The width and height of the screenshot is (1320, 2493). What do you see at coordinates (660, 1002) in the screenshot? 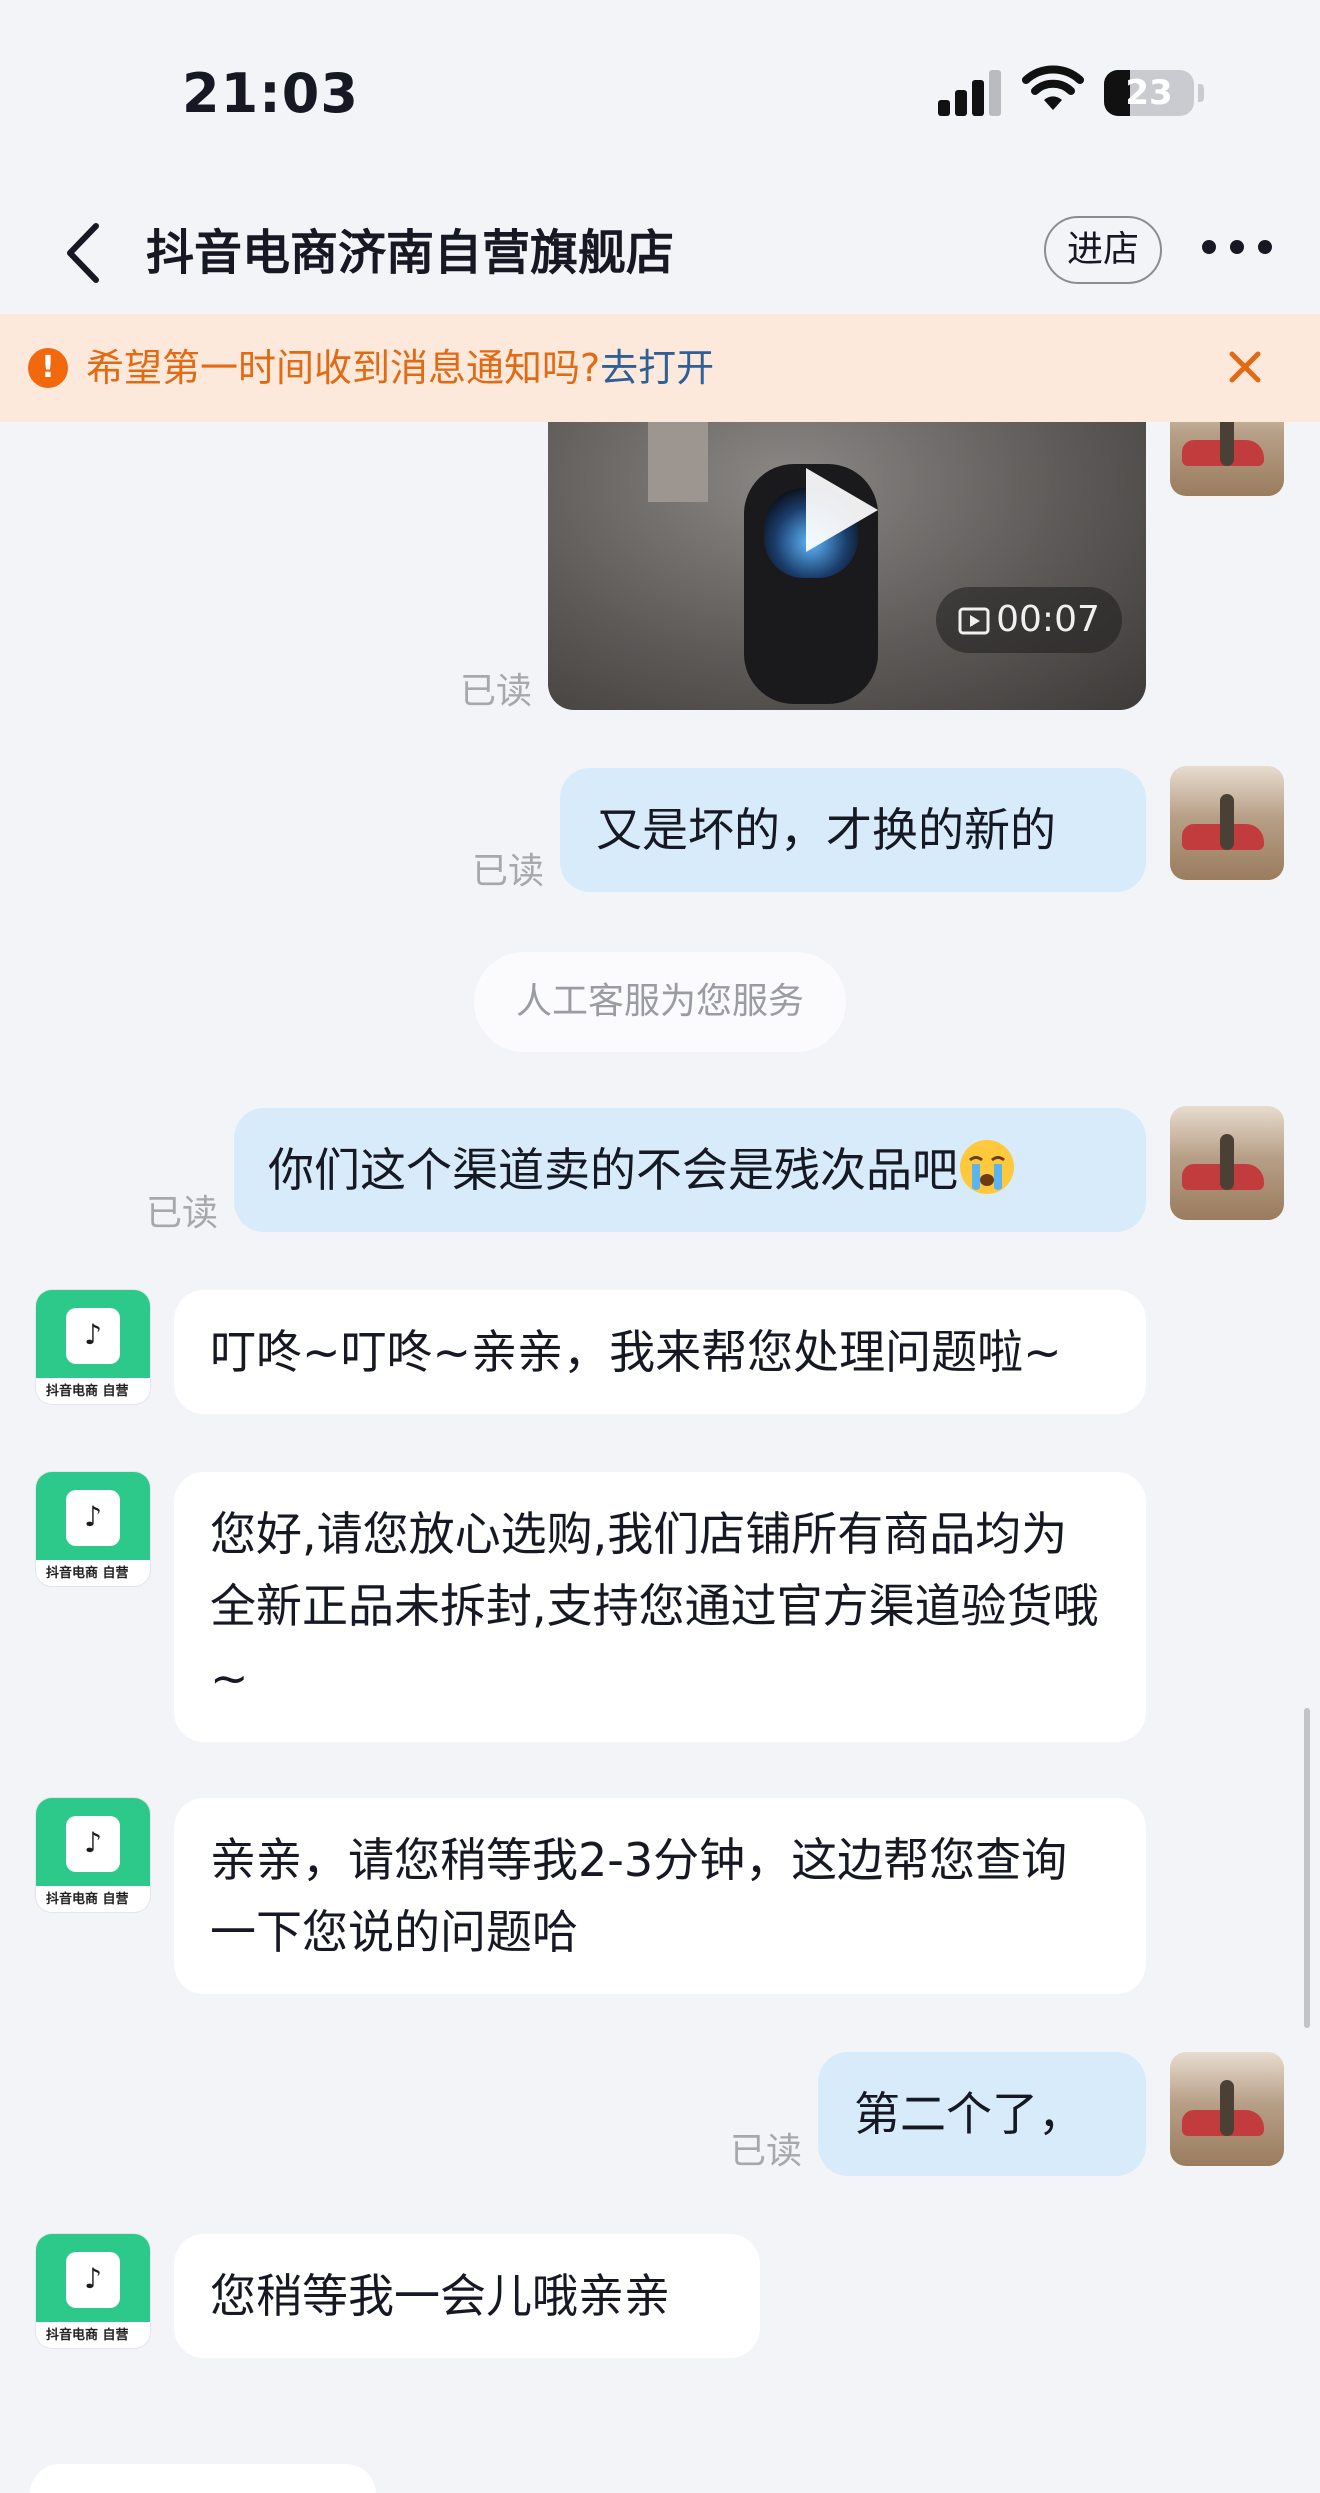
I see `system-message: 人工客服为您服务` at bounding box center [660, 1002].